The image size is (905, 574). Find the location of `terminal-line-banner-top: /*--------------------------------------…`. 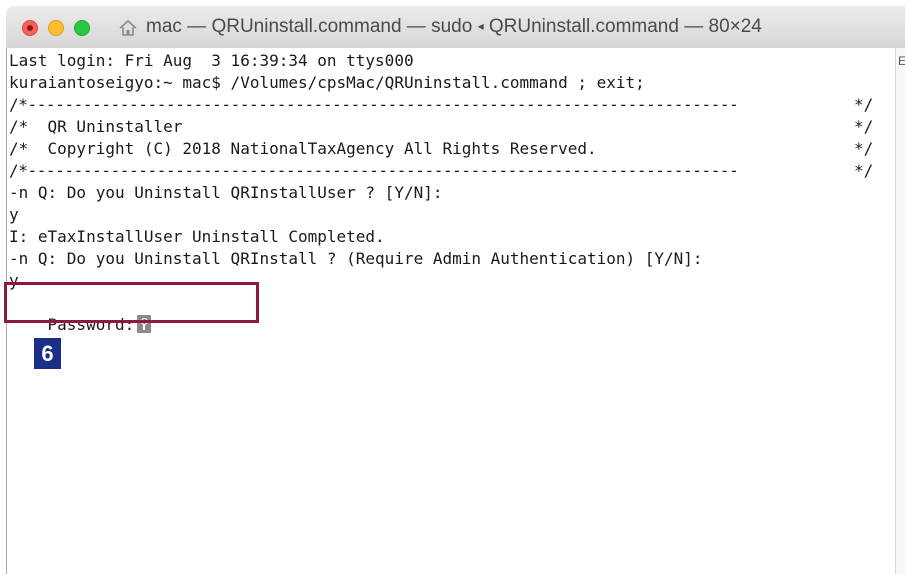

terminal-line-banner-top: /*--------------------------------------… is located at coordinates (374, 104).